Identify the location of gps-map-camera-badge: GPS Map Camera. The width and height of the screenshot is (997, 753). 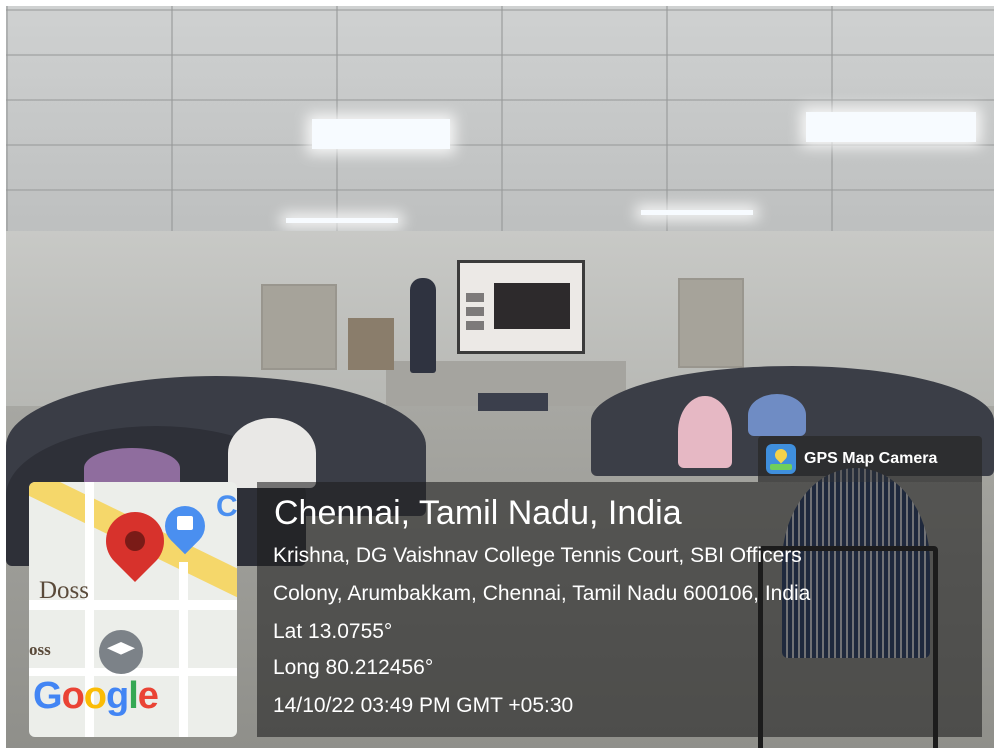
(870, 459).